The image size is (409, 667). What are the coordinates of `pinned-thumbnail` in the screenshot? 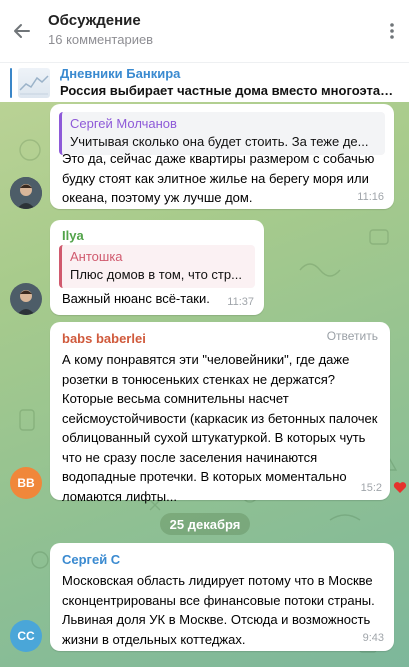 It's located at (34, 82).